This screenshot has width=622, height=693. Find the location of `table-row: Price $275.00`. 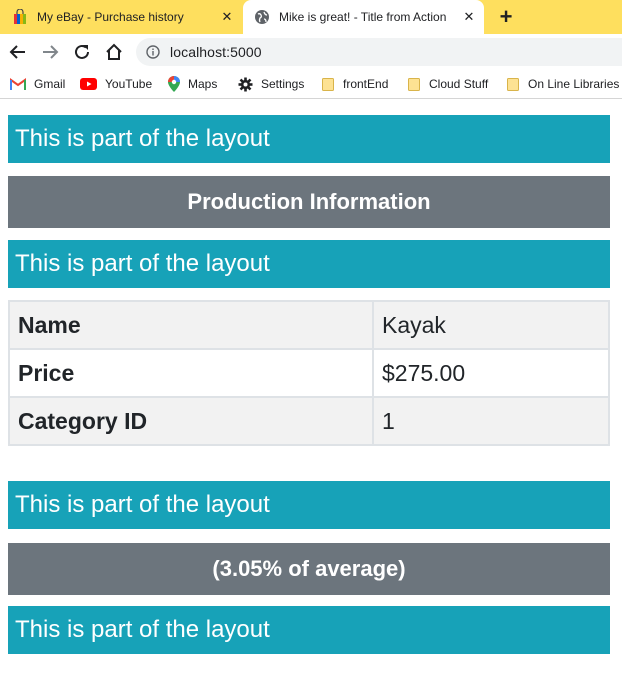

table-row: Price $275.00 is located at coordinates (309, 373).